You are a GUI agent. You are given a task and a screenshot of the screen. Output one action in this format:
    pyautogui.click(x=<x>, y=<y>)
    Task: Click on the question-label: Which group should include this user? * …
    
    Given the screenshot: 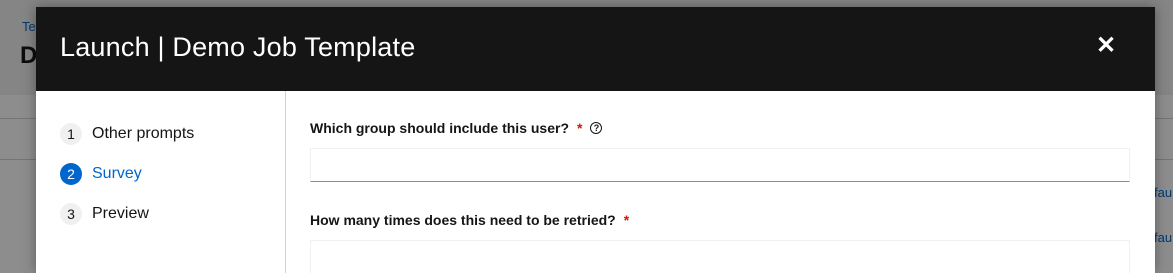 What is the action you would take?
    pyautogui.click(x=456, y=128)
    